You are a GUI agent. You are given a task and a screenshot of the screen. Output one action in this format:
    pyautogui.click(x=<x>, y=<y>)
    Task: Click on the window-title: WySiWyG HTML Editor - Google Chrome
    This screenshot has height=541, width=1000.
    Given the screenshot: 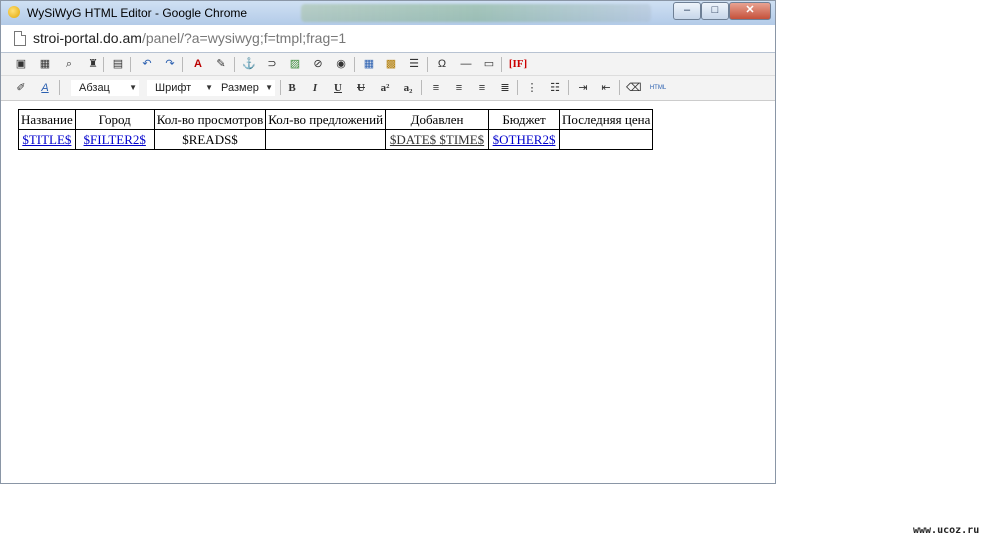 What is the action you would take?
    pyautogui.click(x=137, y=13)
    